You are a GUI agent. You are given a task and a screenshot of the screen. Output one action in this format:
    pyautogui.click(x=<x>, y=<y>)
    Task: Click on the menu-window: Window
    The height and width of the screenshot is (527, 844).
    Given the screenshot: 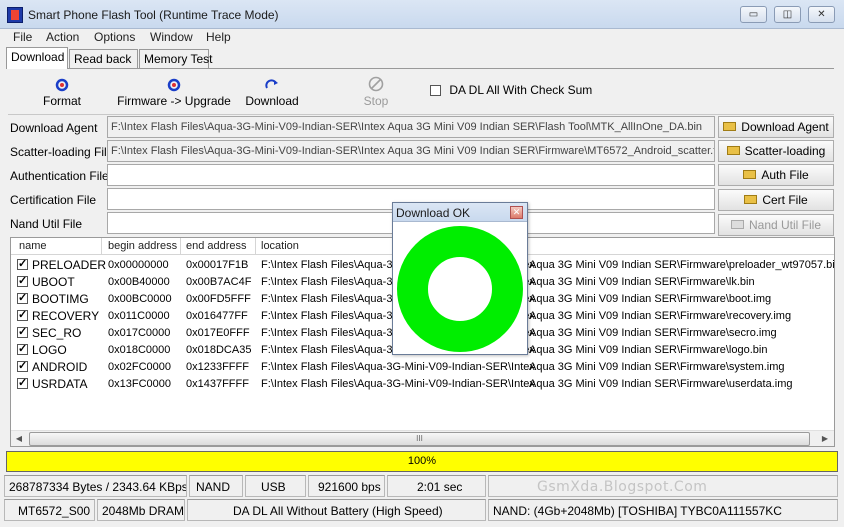 What is the action you would take?
    pyautogui.click(x=171, y=37)
    